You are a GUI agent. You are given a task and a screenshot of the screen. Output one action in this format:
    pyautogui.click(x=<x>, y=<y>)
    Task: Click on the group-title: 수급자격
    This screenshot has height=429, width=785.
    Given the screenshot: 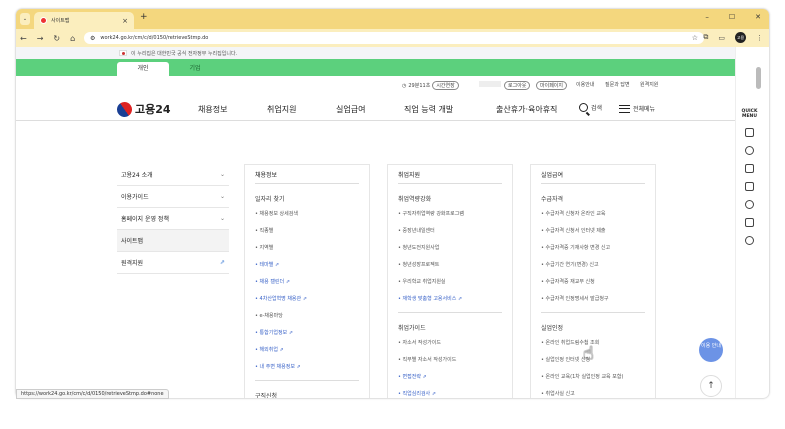 What is the action you would take?
    pyautogui.click(x=593, y=200)
    